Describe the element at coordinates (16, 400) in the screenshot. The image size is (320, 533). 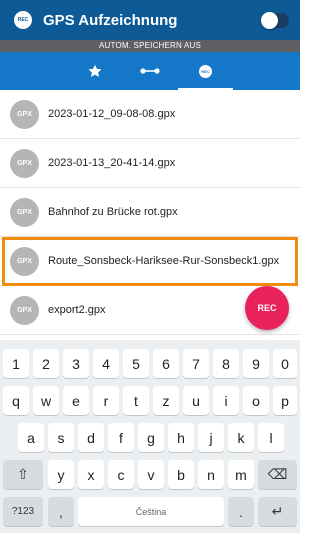
I see `key: q` at that location.